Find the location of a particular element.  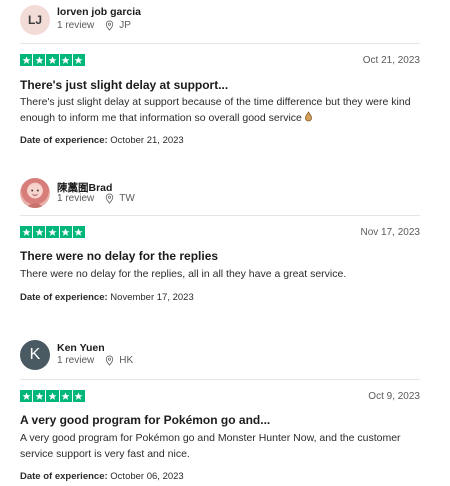

experience-date: Date of experience: October 06, 2023 is located at coordinates (102, 476).